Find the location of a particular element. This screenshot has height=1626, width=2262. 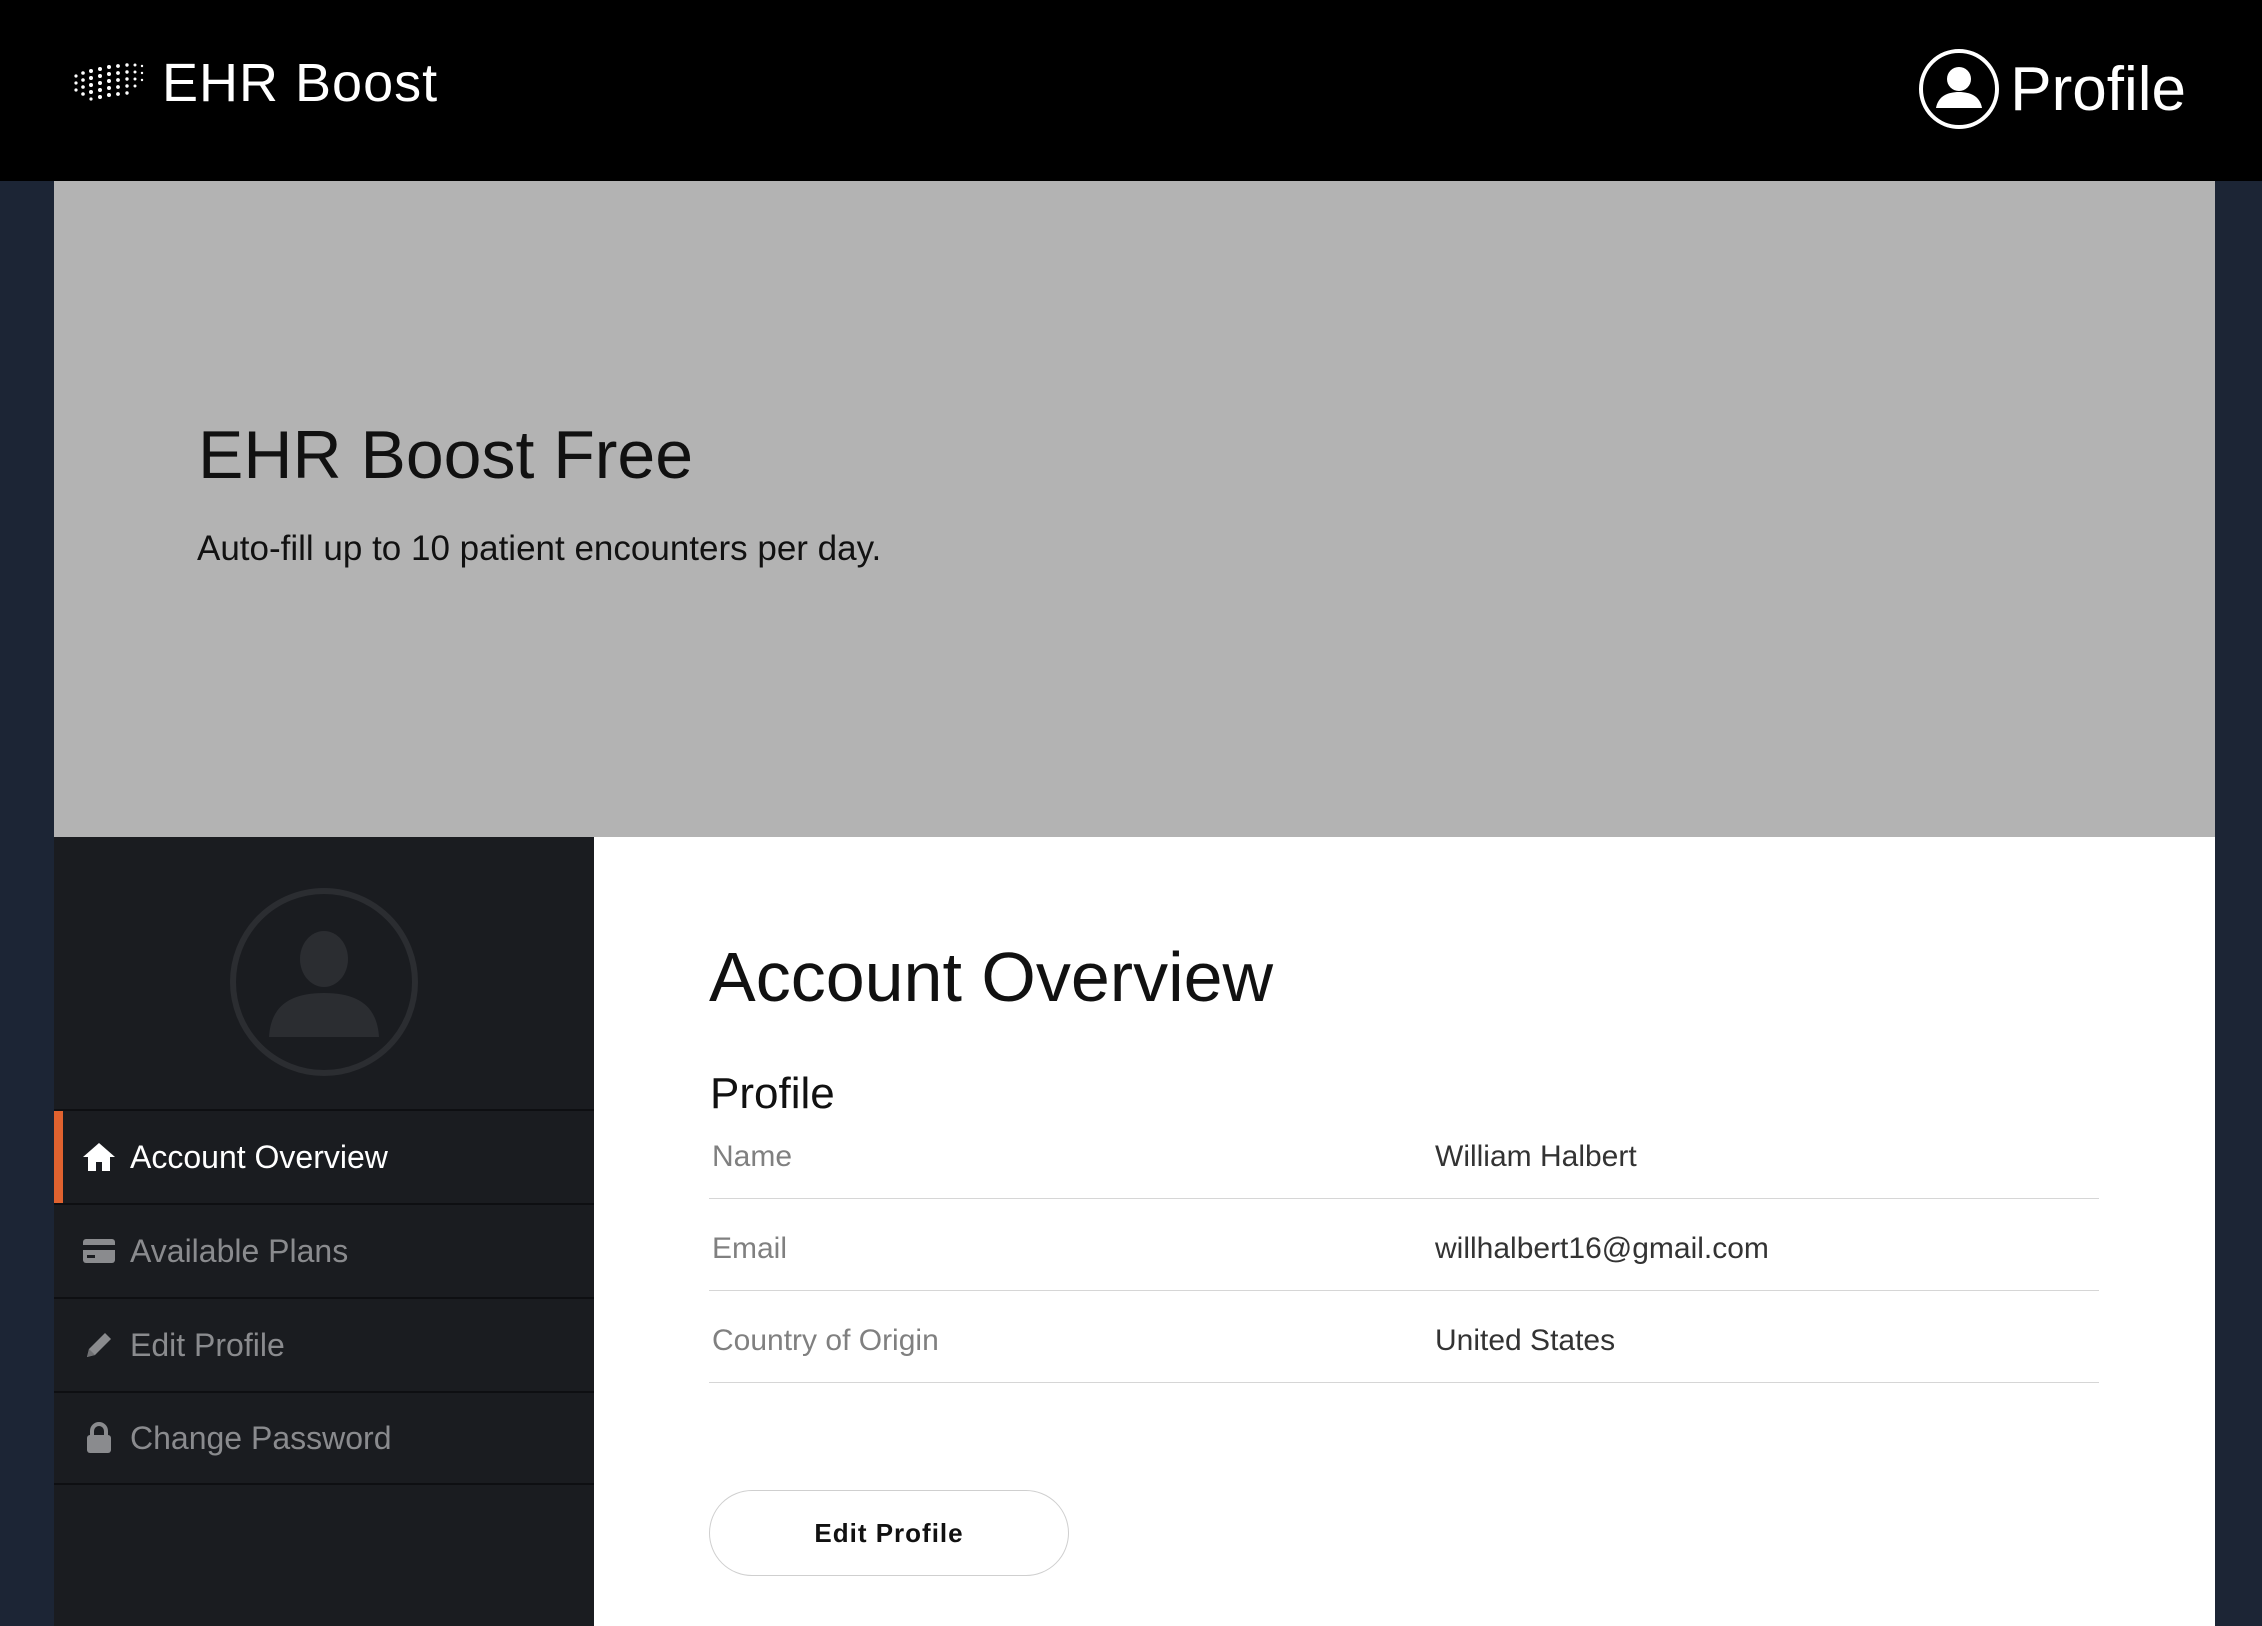

country-label: Country of Origin is located at coordinates (825, 1340).